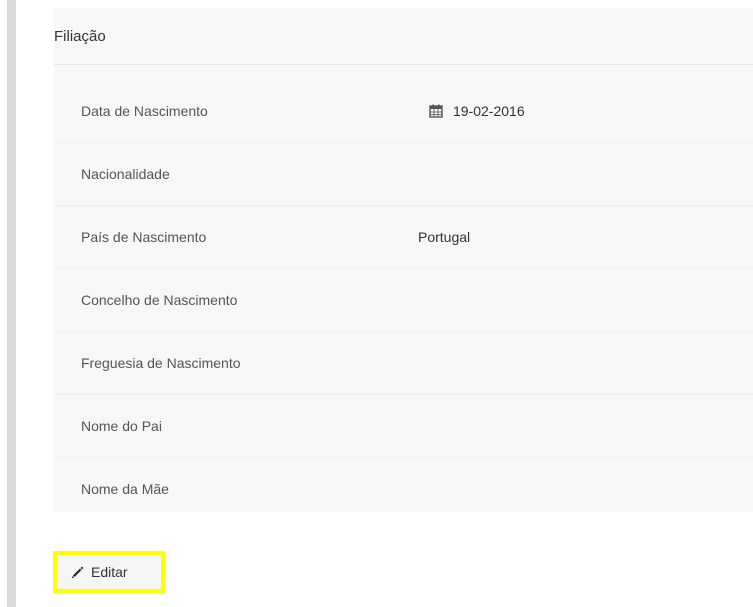  Describe the element at coordinates (125, 174) in the screenshot. I see `field-label: Nacionalidade` at that location.